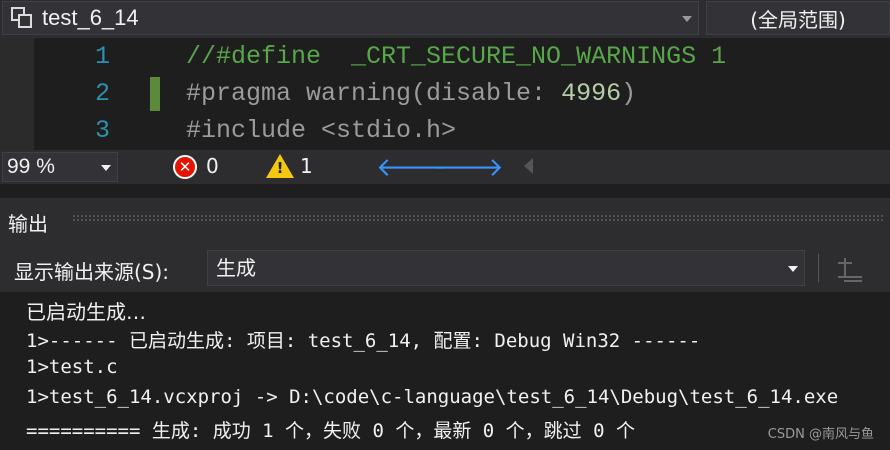 The width and height of the screenshot is (890, 450). What do you see at coordinates (591, 93) in the screenshot?
I see `code-token: 4996` at bounding box center [591, 93].